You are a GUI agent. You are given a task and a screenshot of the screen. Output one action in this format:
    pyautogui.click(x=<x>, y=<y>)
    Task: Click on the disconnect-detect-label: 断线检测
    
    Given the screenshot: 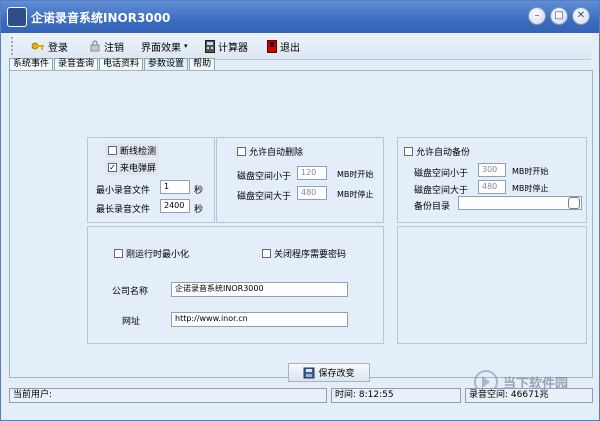 What is the action you would take?
    pyautogui.click(x=138, y=152)
    